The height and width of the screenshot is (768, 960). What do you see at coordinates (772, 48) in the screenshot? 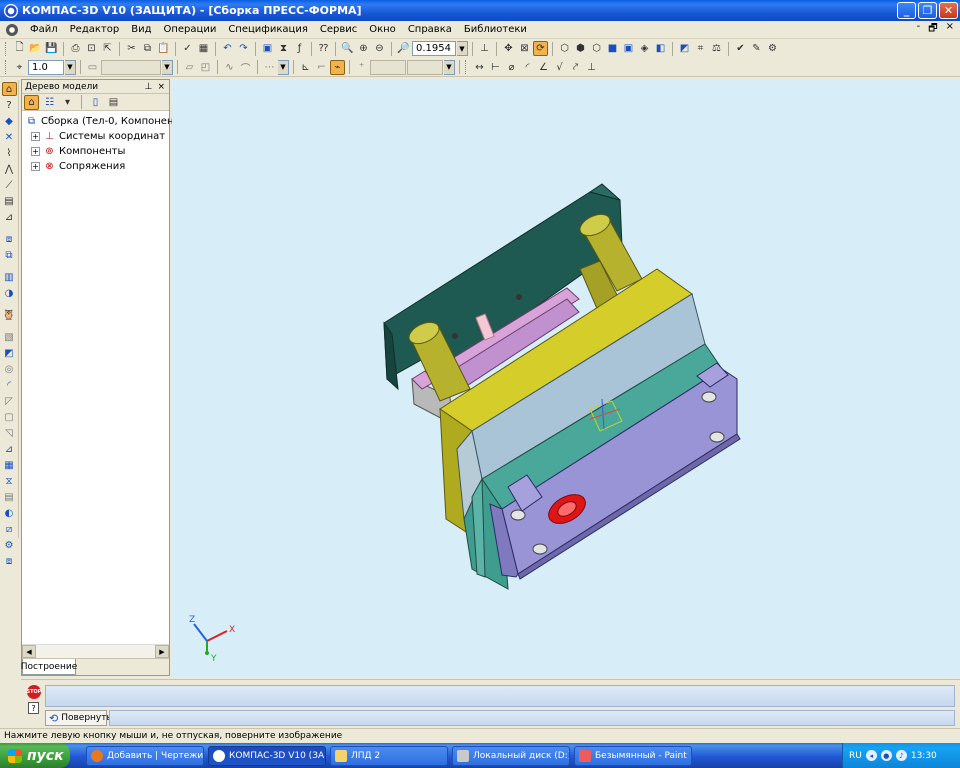
I see `options-icon: ⚙` at bounding box center [772, 48].